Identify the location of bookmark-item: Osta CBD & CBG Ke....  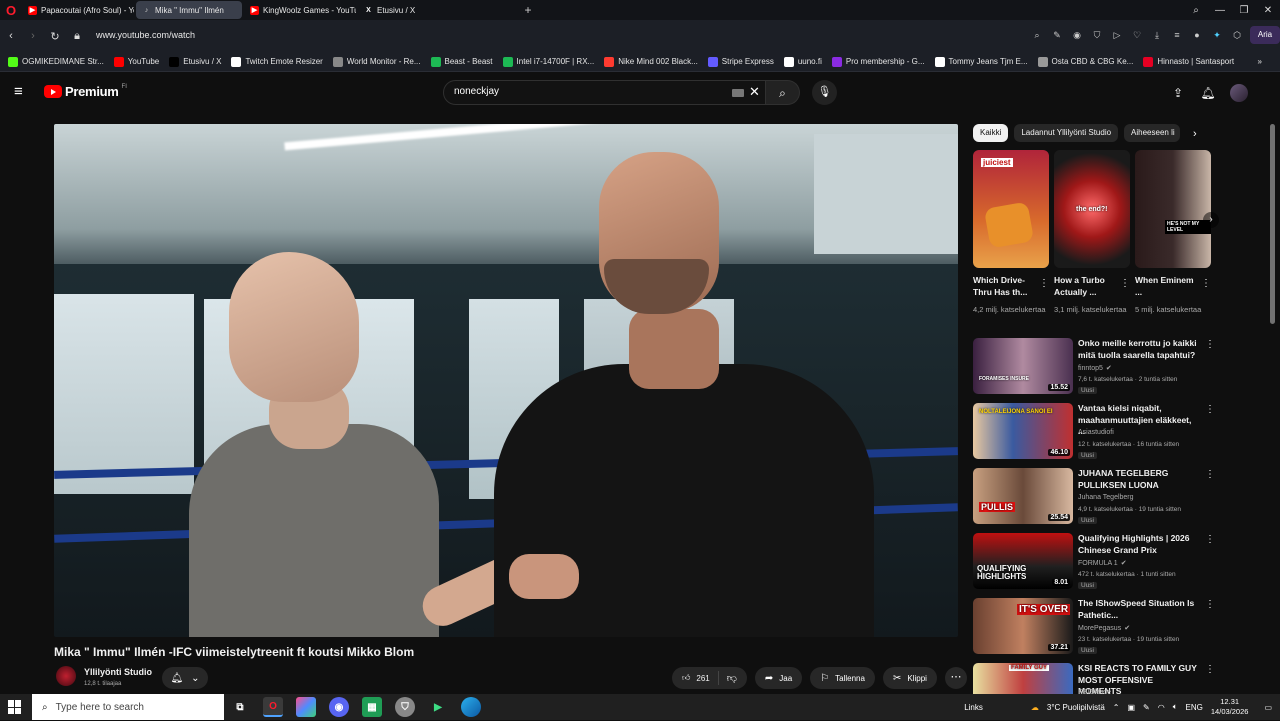
(1085, 61).